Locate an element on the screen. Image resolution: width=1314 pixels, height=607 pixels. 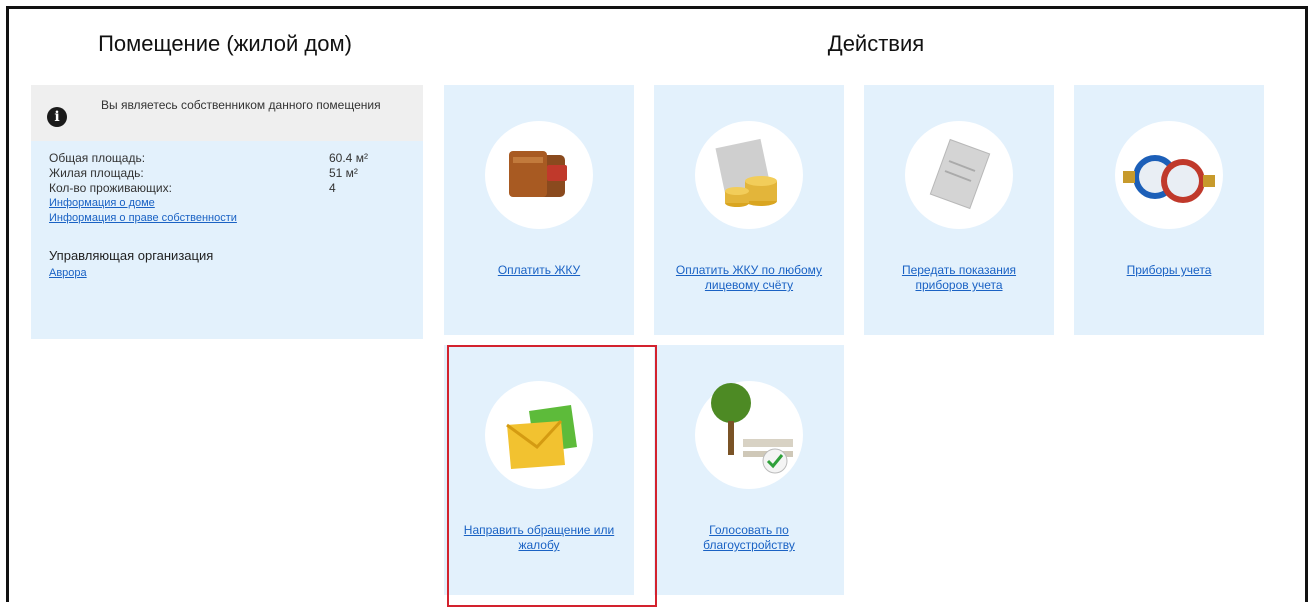
management-org-link: Аврора is located at coordinates (236, 273).